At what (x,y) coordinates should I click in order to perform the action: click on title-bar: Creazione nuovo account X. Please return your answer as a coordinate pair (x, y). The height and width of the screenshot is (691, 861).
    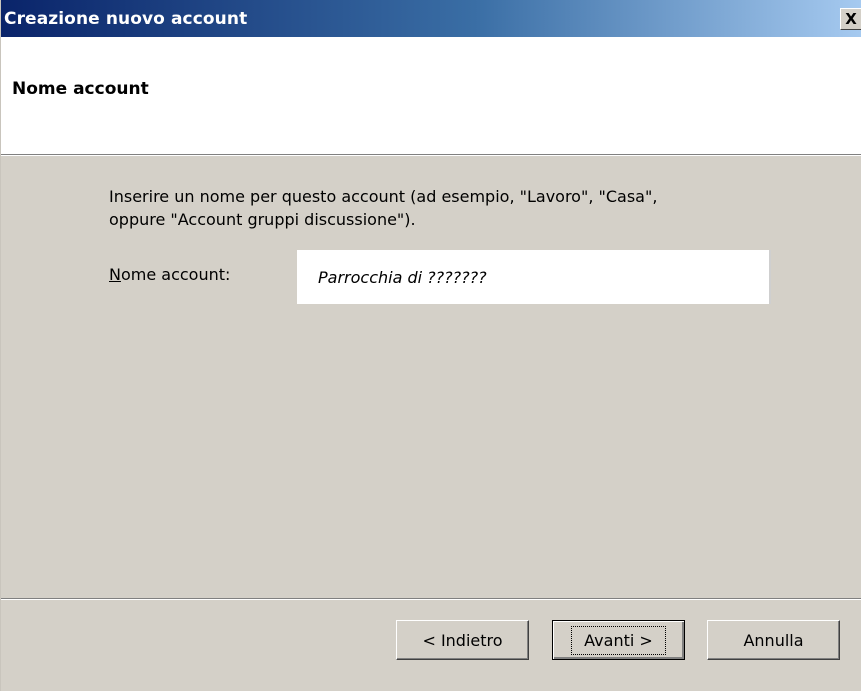
    Looking at the image, I should click on (431, 18).